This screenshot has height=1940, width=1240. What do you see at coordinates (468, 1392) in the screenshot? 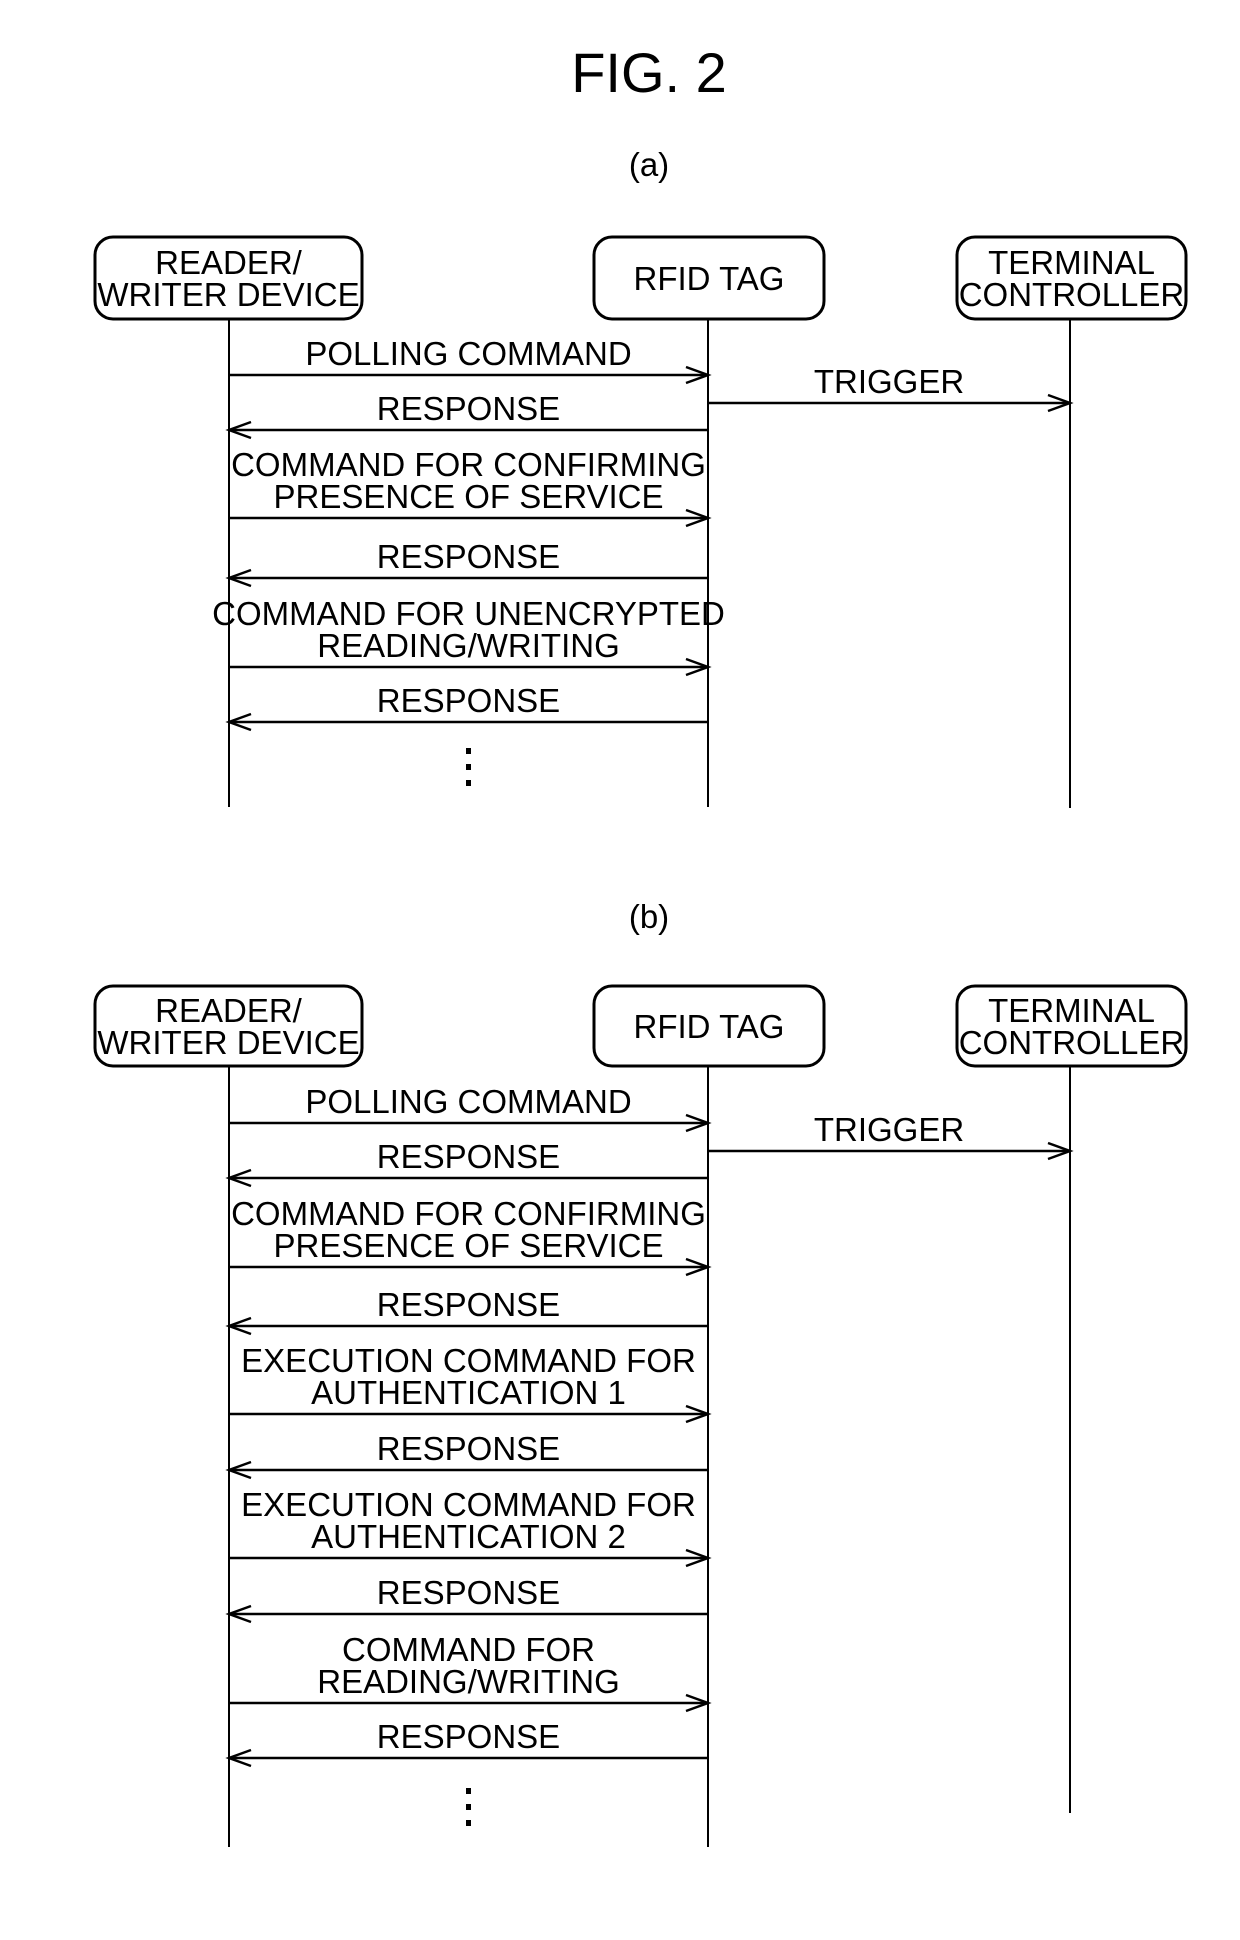
I see `message-label: AUTHENTICATION 1` at bounding box center [468, 1392].